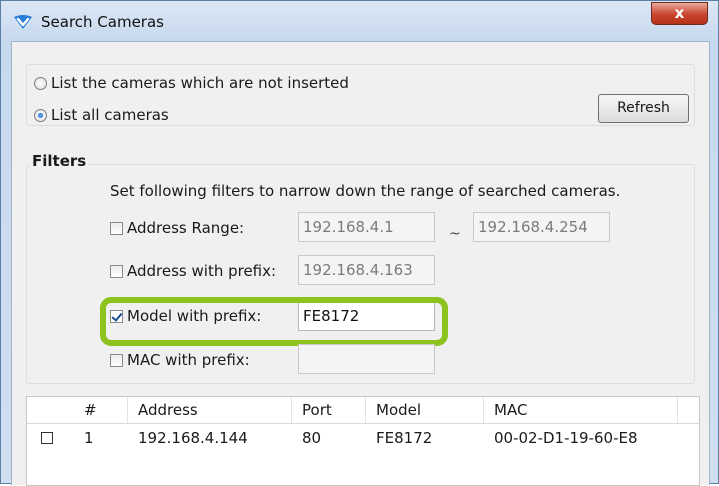  What do you see at coordinates (312, 438) in the screenshot?
I see `cell-port: 80` at bounding box center [312, 438].